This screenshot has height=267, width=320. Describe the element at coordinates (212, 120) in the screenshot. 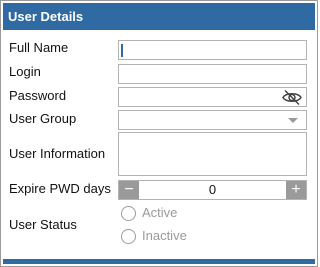

I see `user-group-select` at that location.